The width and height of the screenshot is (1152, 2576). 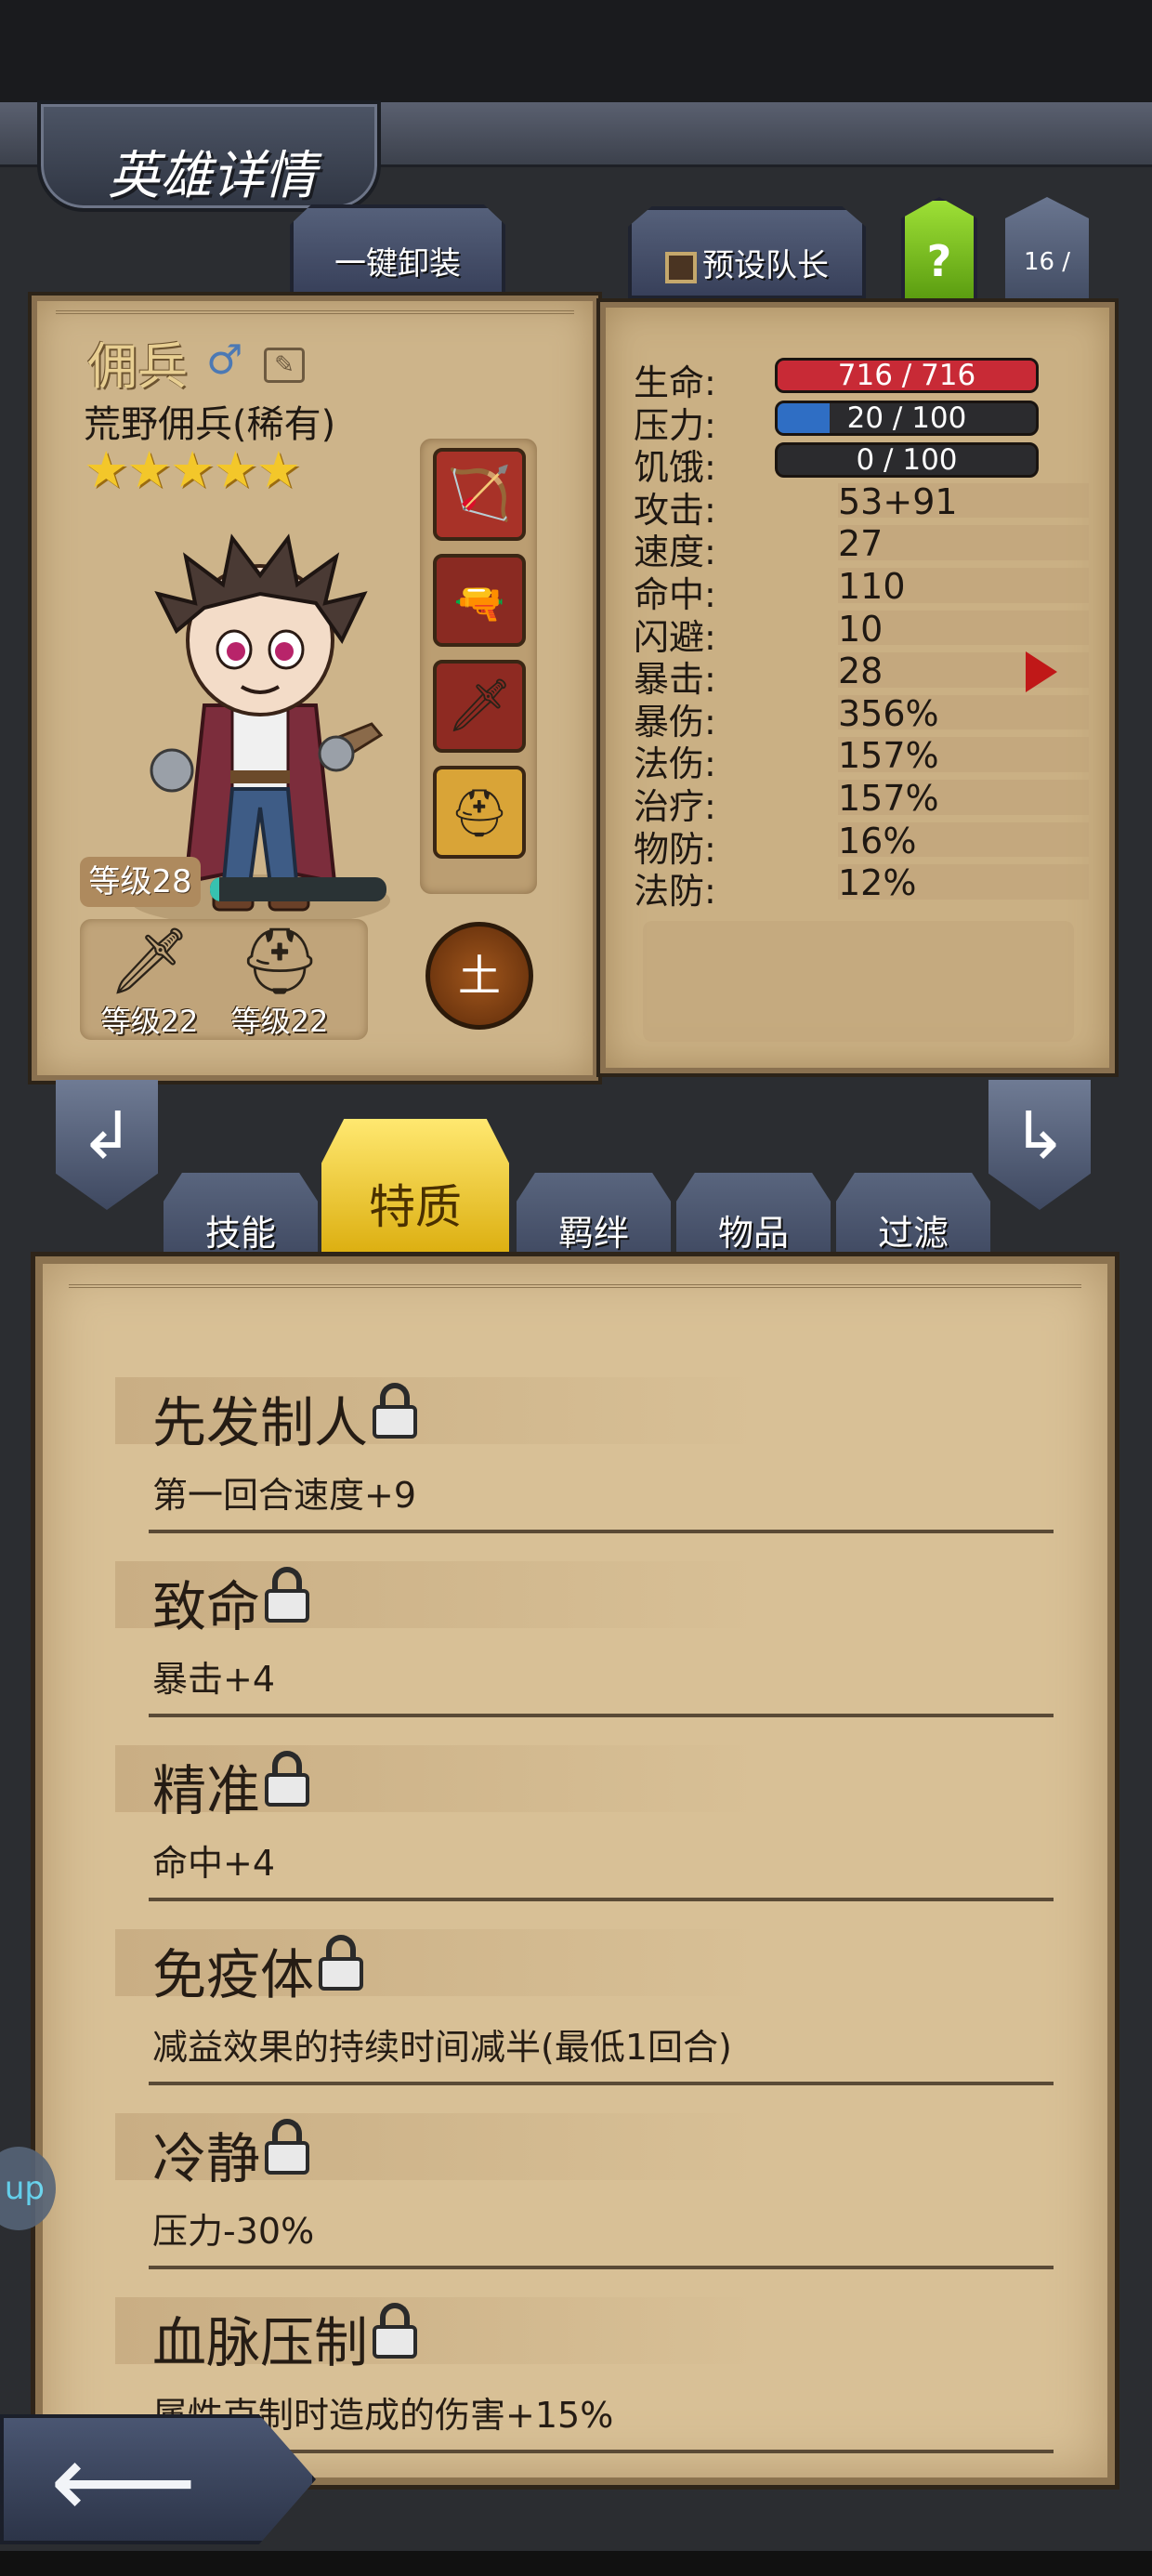 I want to click on stat-row: 闪避: 10, so click(x=861, y=632).